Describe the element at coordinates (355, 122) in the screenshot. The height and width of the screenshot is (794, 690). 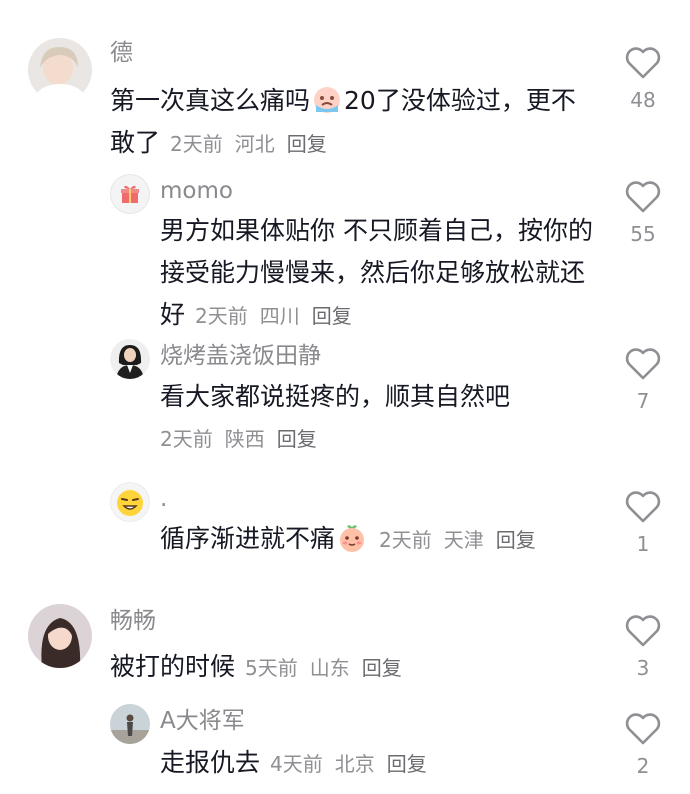
I see `comment-text: 第一次真这么痛吗 20了没体验过，更不敢了 2天前 河北 回复` at that location.